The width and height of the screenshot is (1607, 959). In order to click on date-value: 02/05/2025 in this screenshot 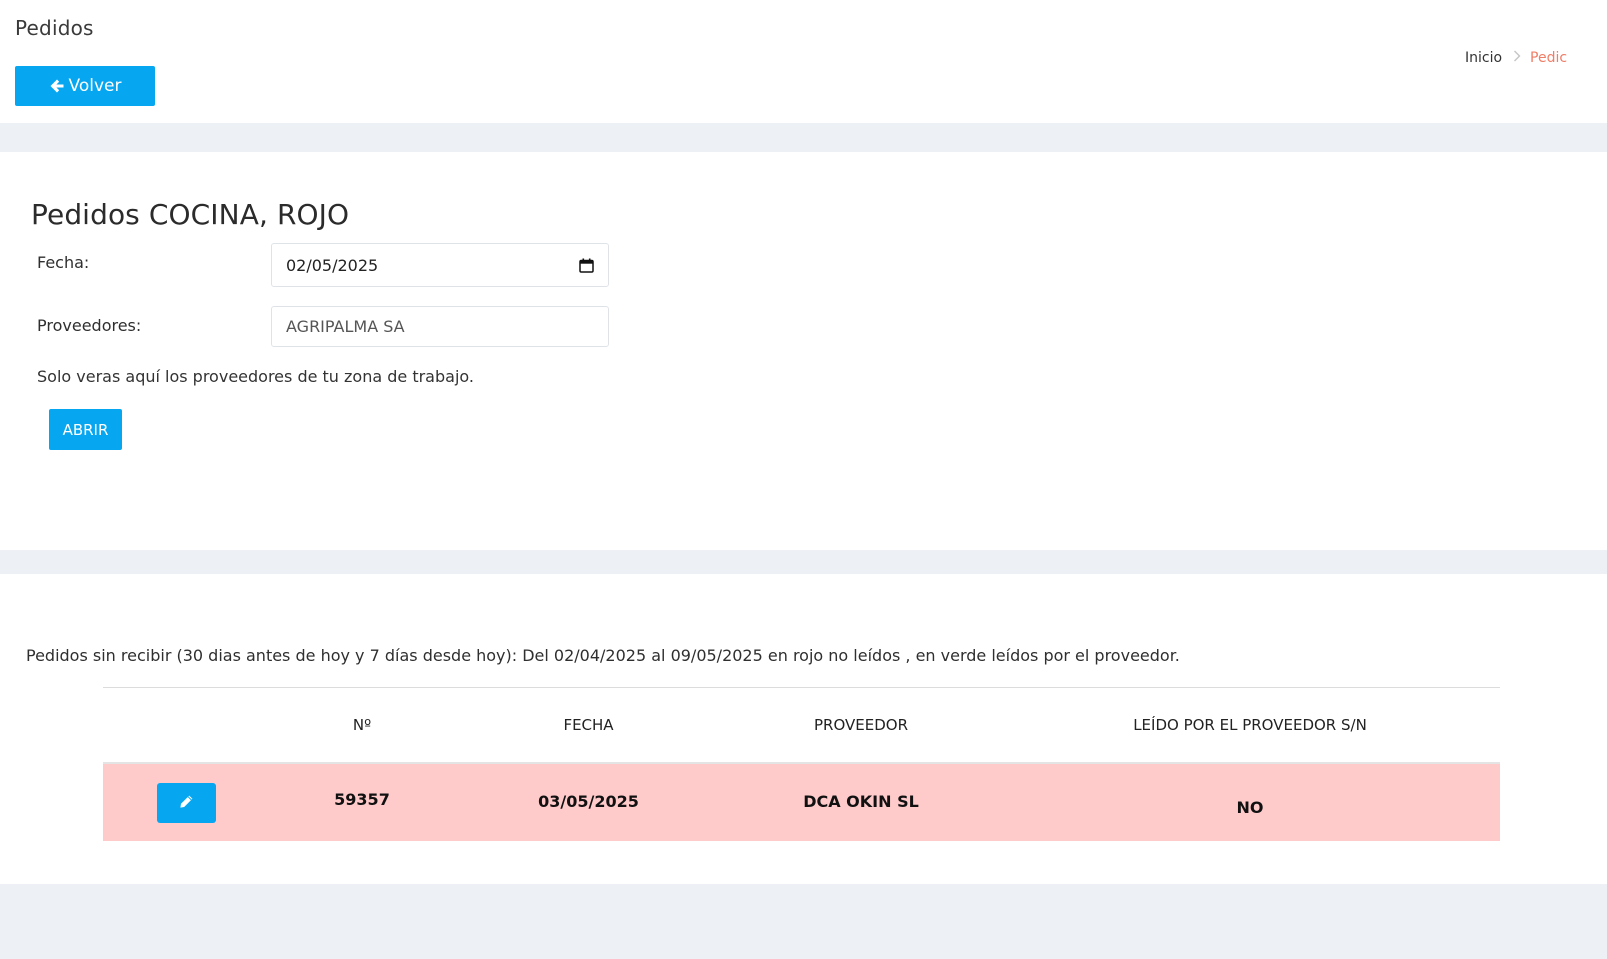, I will do `click(332, 265)`.